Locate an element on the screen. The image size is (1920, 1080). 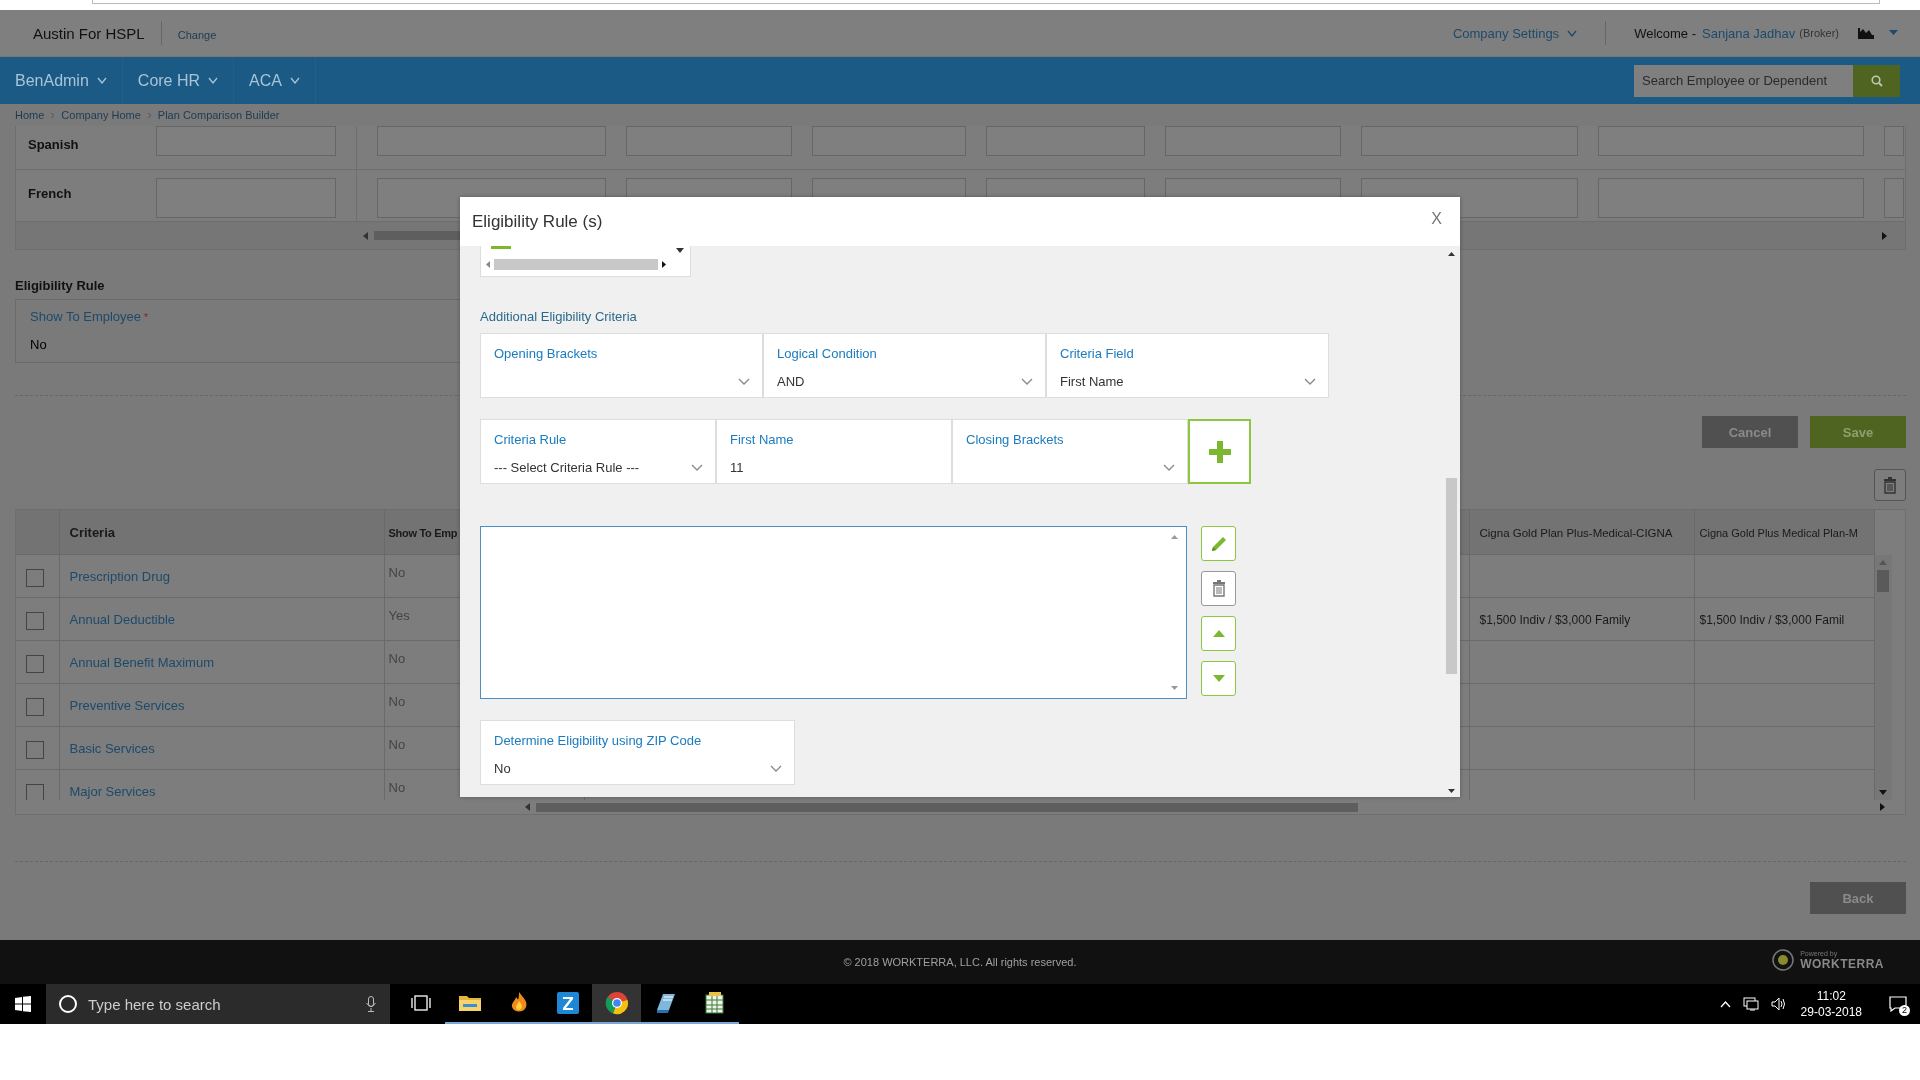
field-value: --- Select Criteria Rule --- is located at coordinates (567, 467).